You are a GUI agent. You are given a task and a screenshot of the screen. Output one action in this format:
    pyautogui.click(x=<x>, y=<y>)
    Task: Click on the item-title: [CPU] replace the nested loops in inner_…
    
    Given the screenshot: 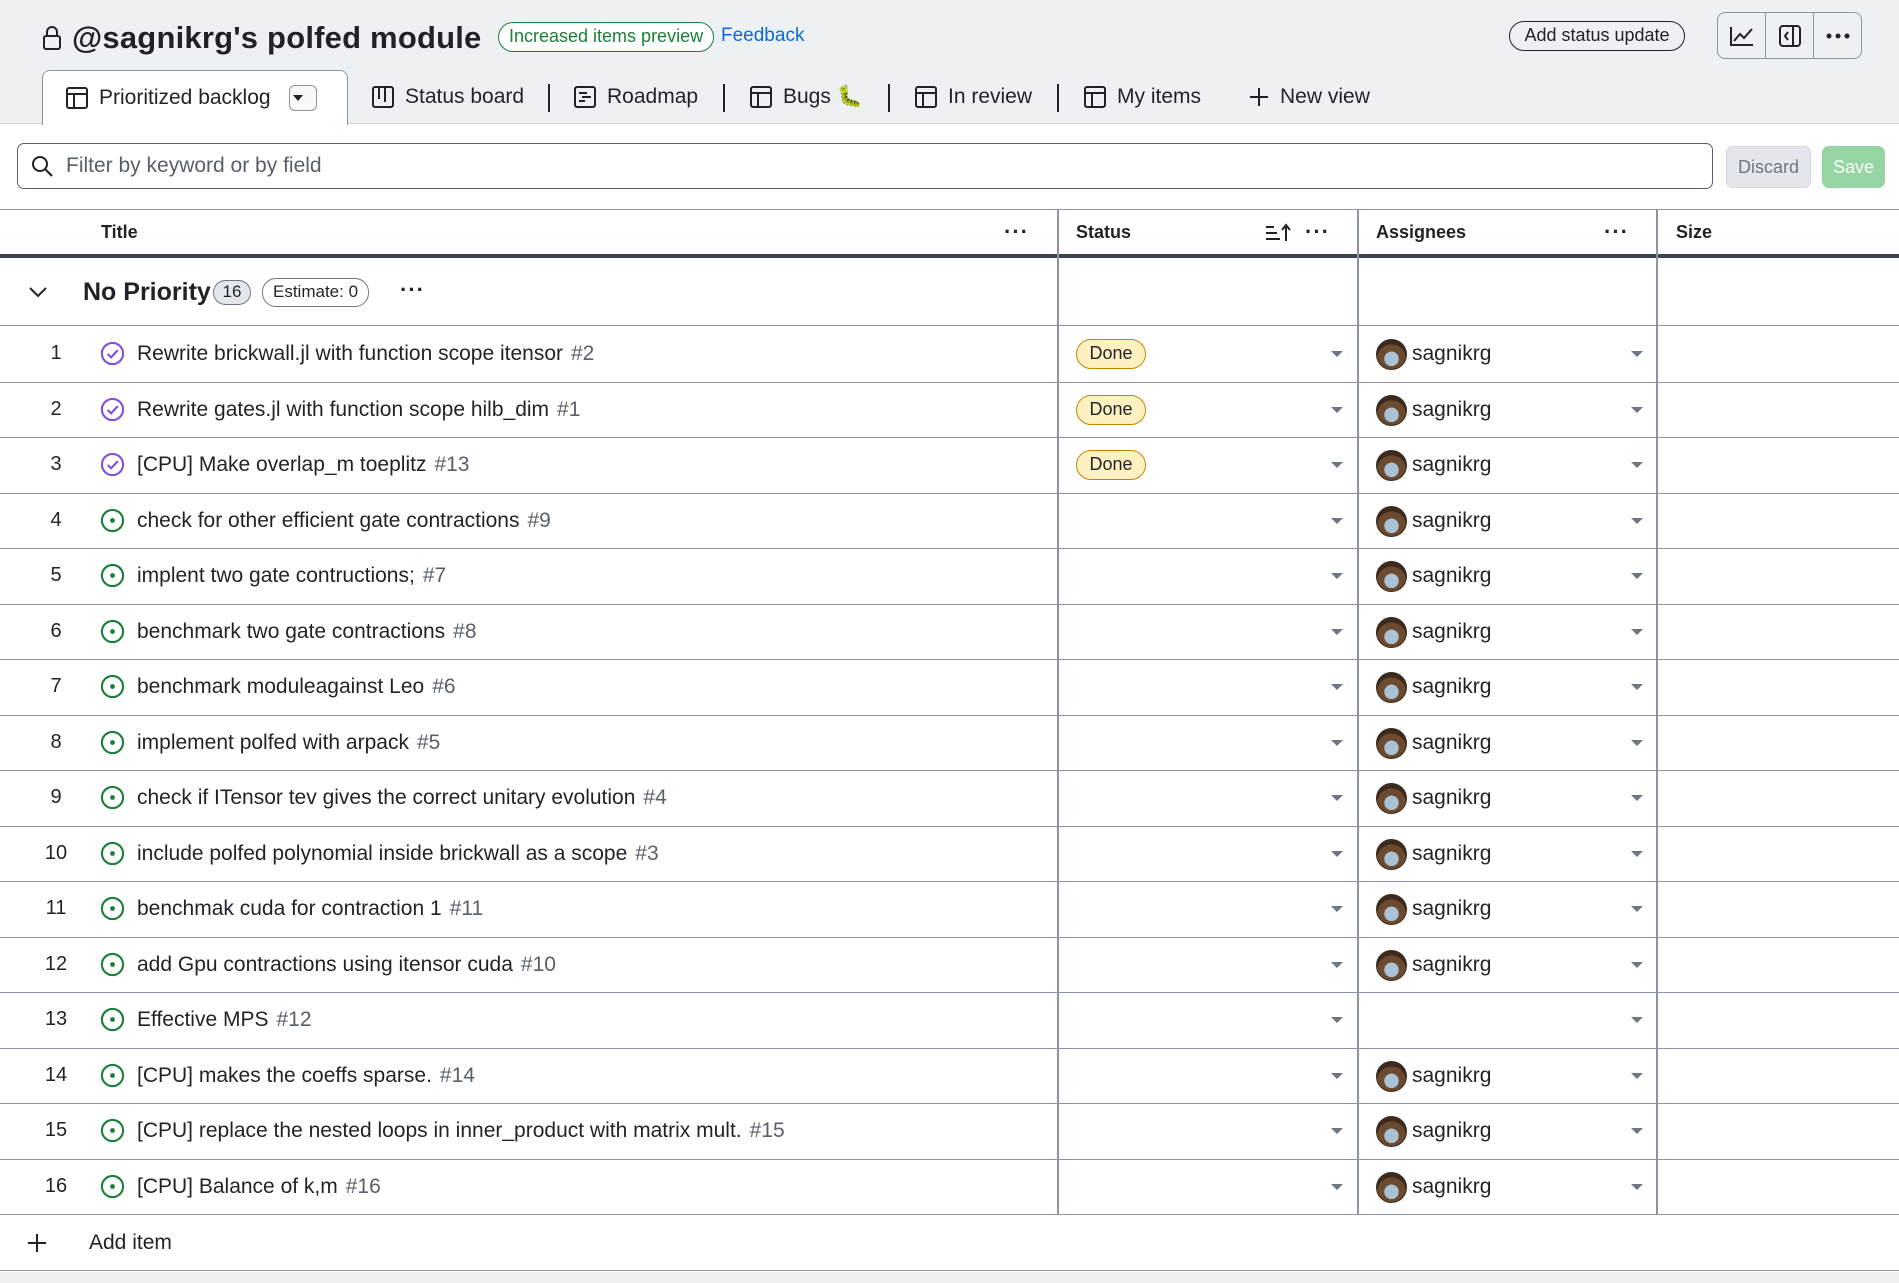 What is the action you would take?
    pyautogui.click(x=461, y=1131)
    